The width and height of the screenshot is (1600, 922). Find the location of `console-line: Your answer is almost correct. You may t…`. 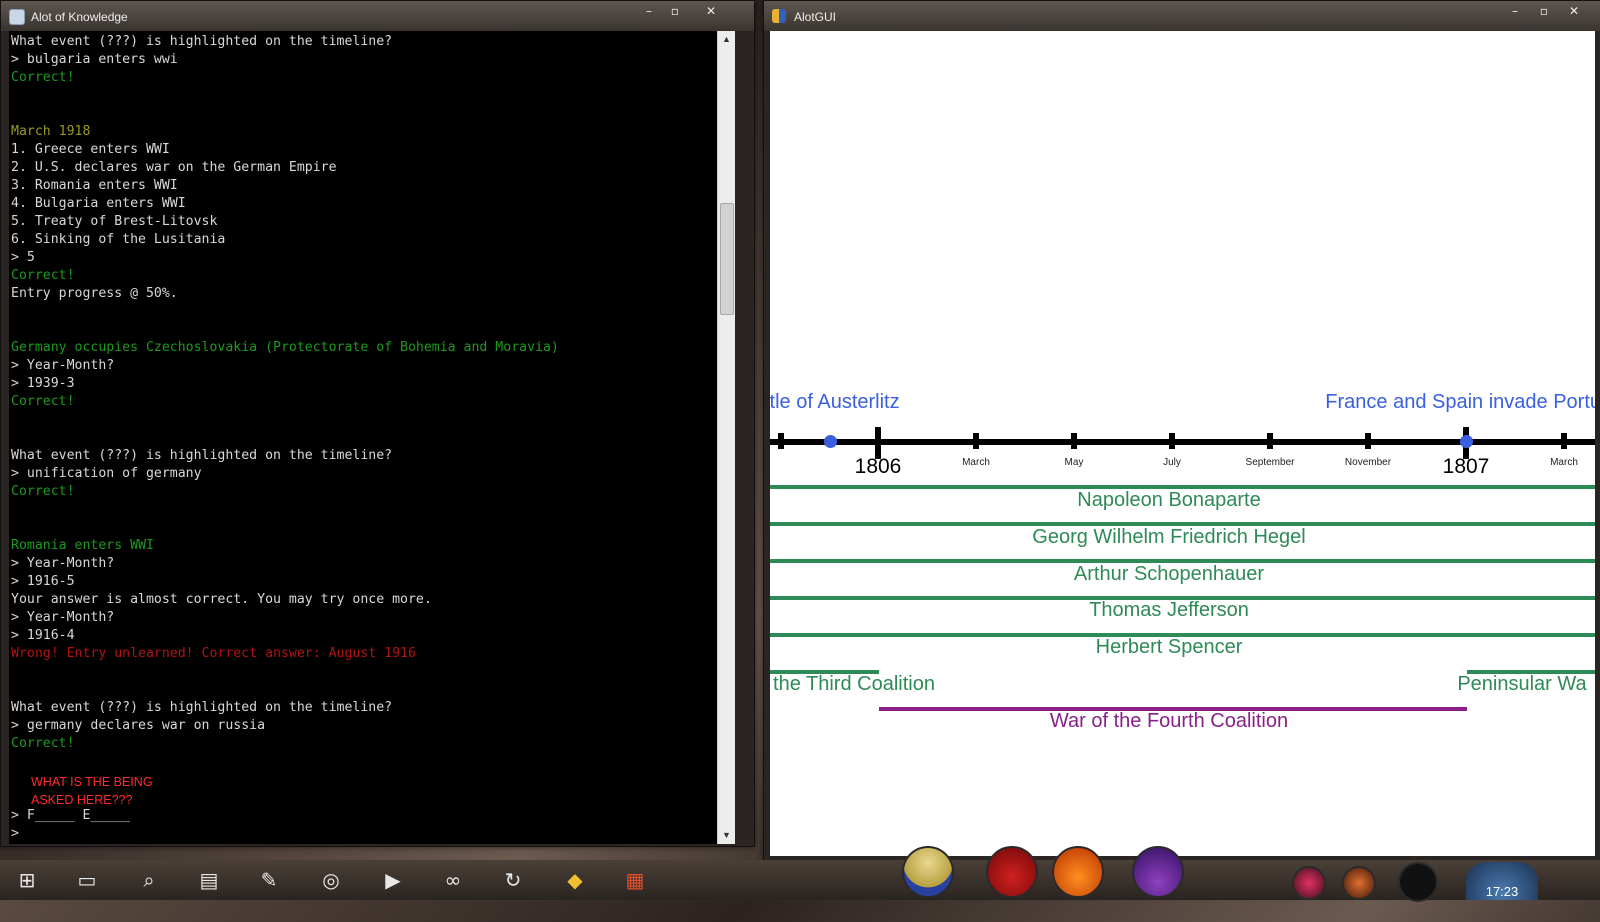

console-line: Your answer is almost correct. You may t… is located at coordinates (221, 599).